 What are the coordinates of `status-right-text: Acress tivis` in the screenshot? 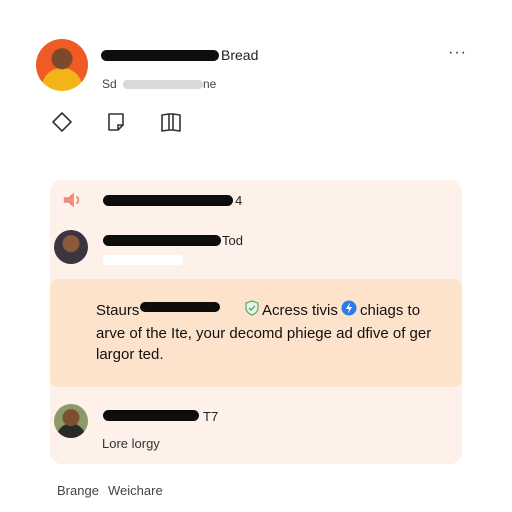 It's located at (300, 310).